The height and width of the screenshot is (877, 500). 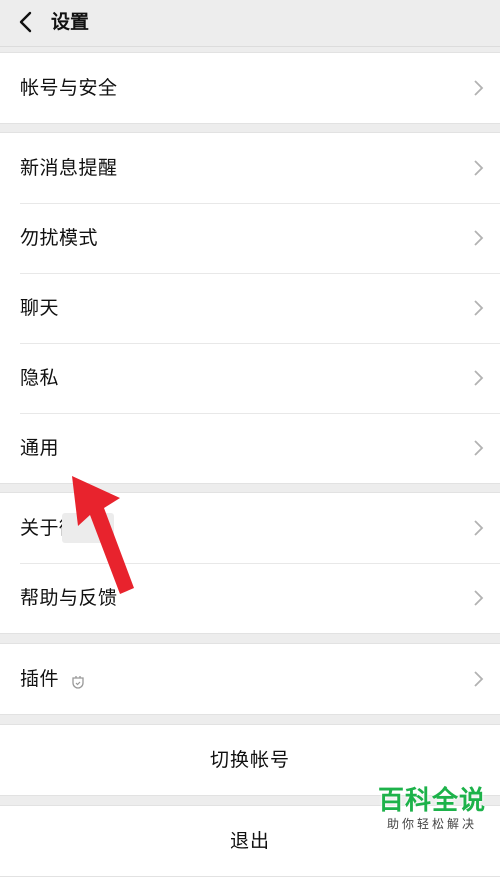 I want to click on menu-item-label: 通用, so click(x=40, y=448).